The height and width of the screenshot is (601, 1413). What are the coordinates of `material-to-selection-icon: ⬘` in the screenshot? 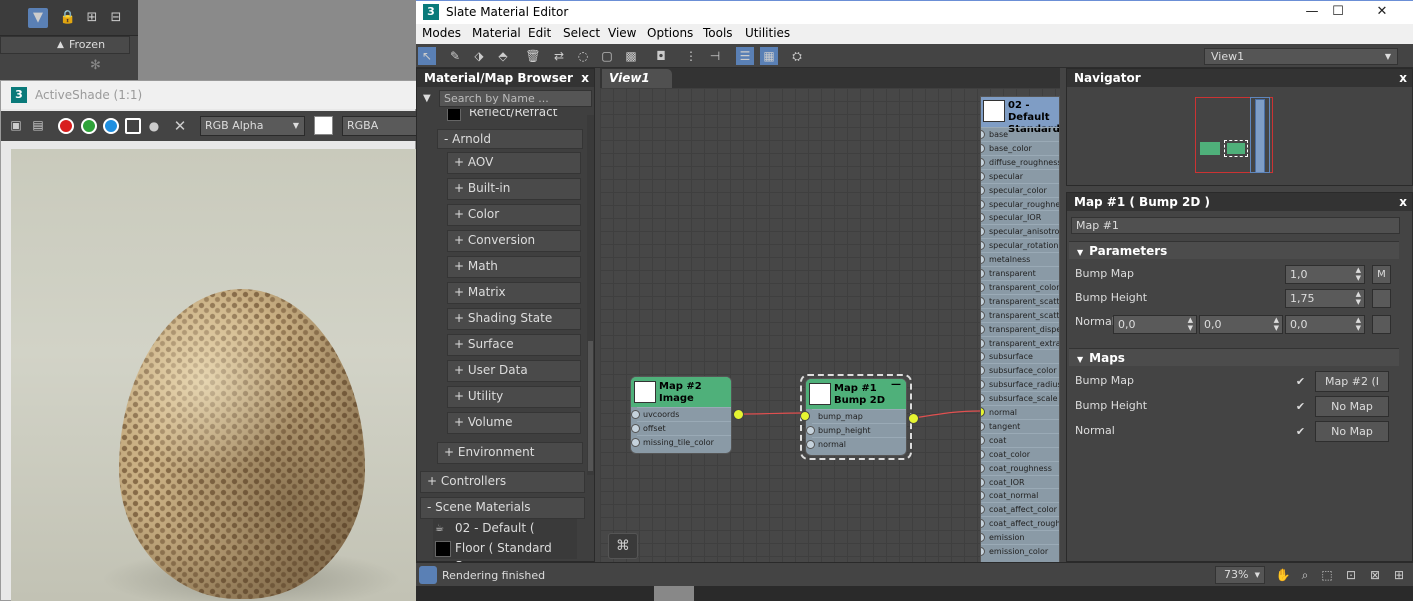 It's located at (503, 56).